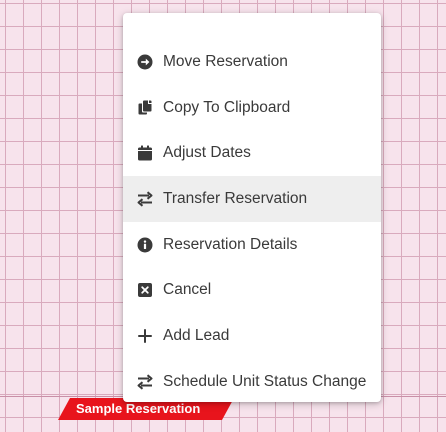  I want to click on menu-item-add-lead: Add Lead, so click(252, 336).